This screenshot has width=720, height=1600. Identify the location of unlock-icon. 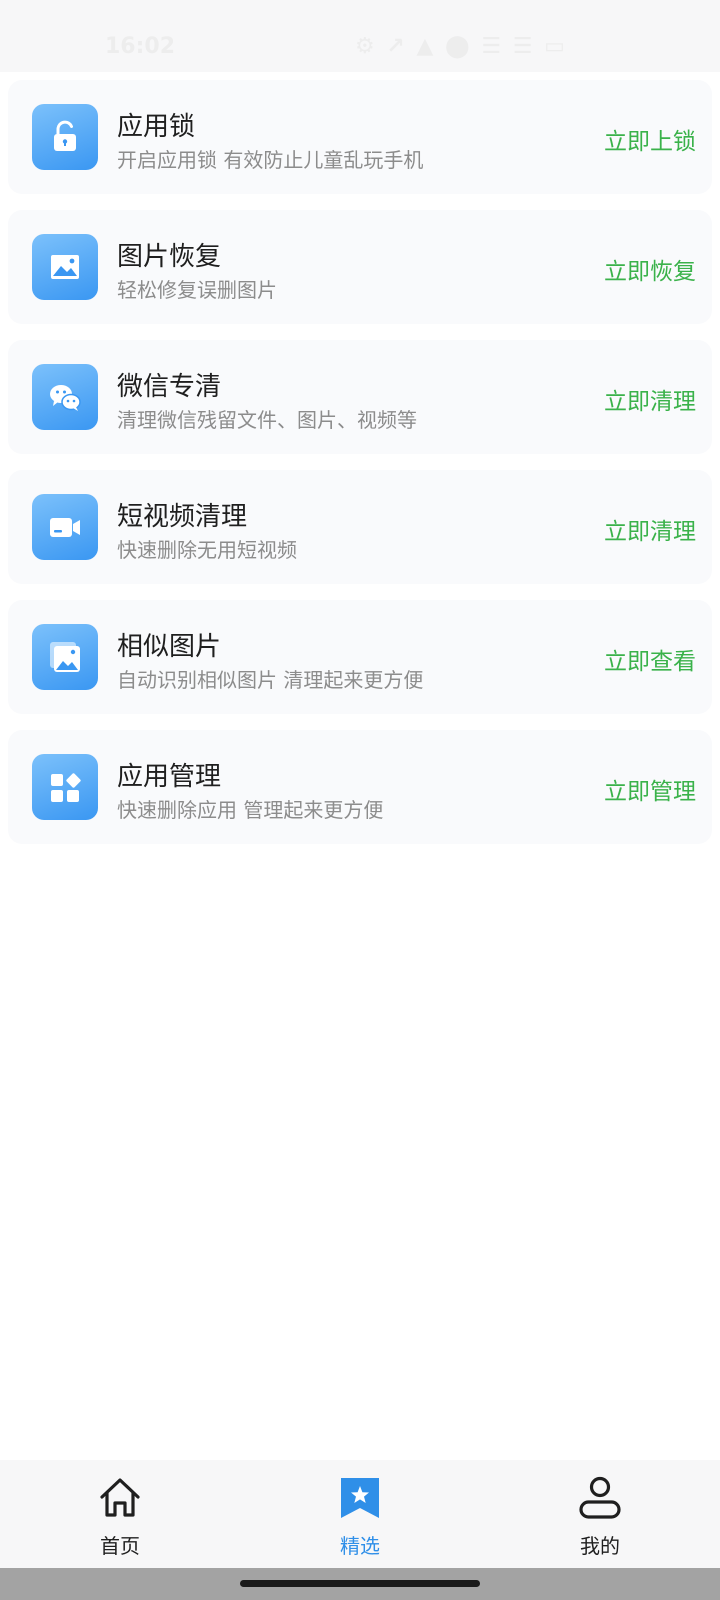
(65, 137).